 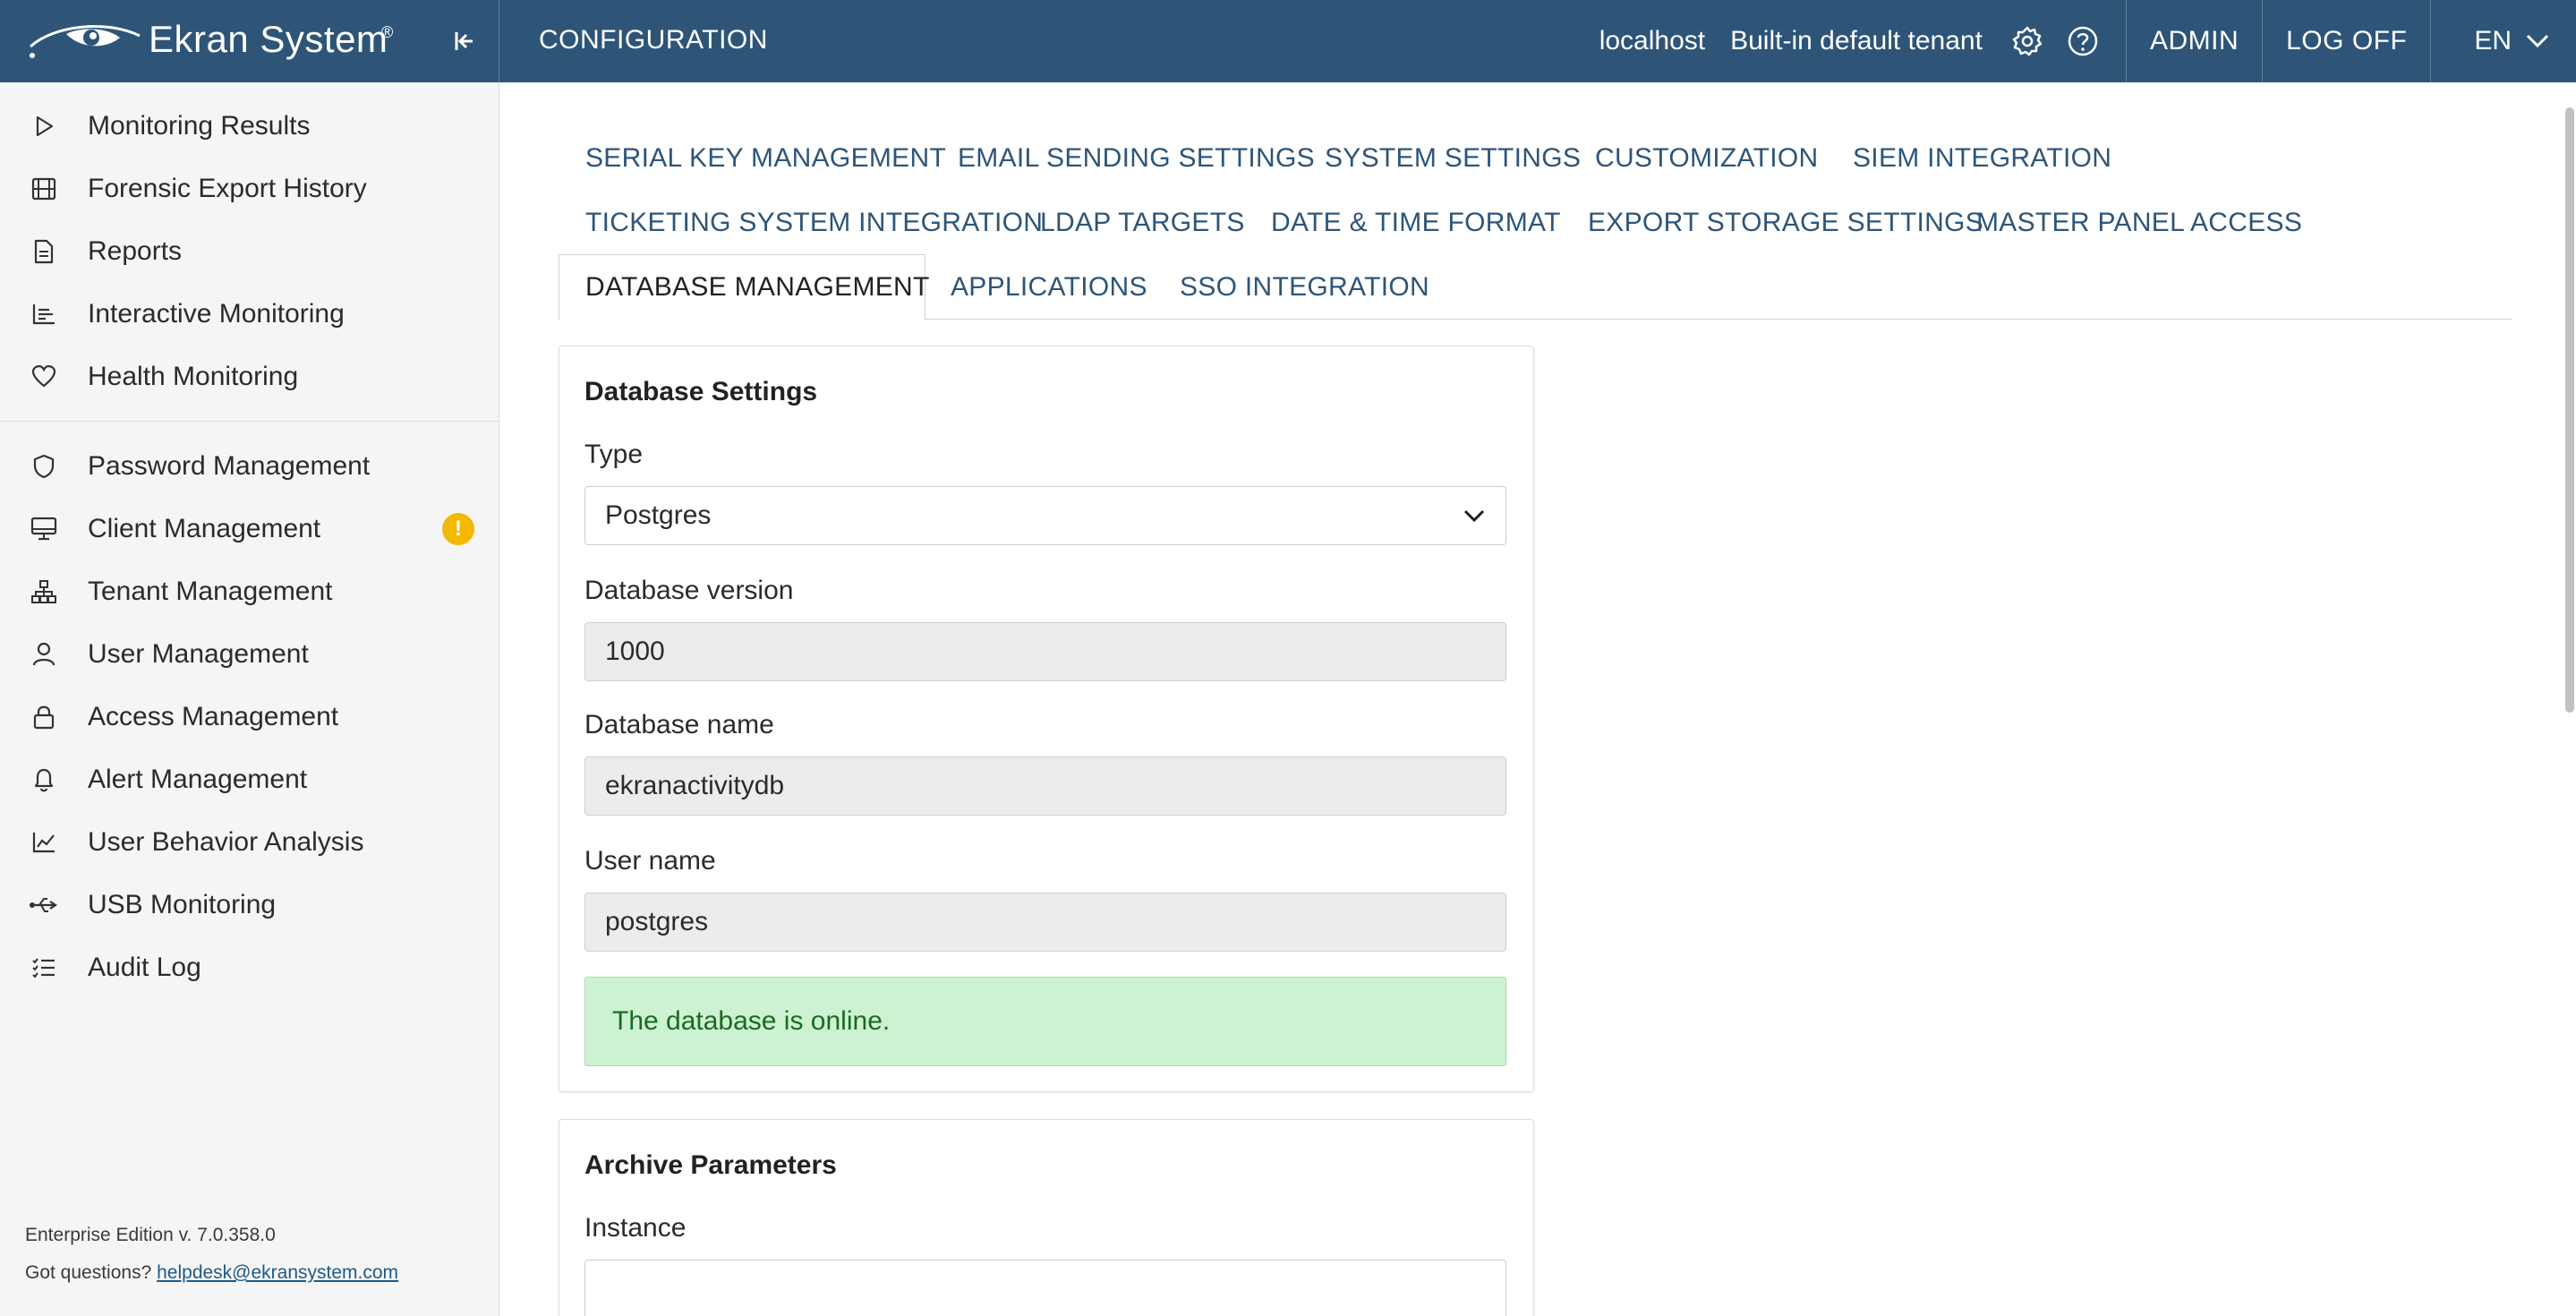 What do you see at coordinates (44, 717) in the screenshot?
I see `lock-icon` at bounding box center [44, 717].